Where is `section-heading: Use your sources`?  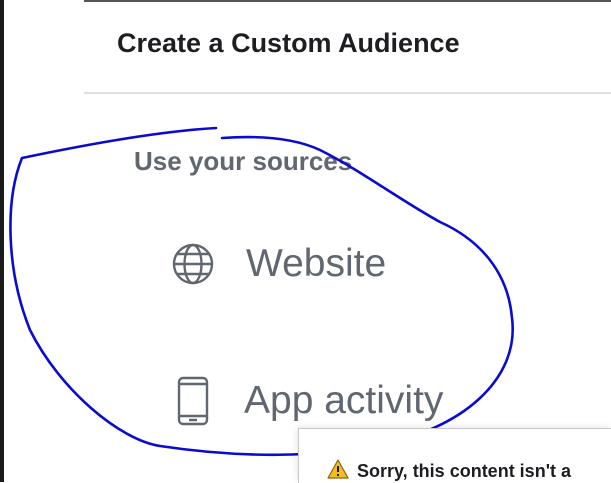 section-heading: Use your sources is located at coordinates (243, 161).